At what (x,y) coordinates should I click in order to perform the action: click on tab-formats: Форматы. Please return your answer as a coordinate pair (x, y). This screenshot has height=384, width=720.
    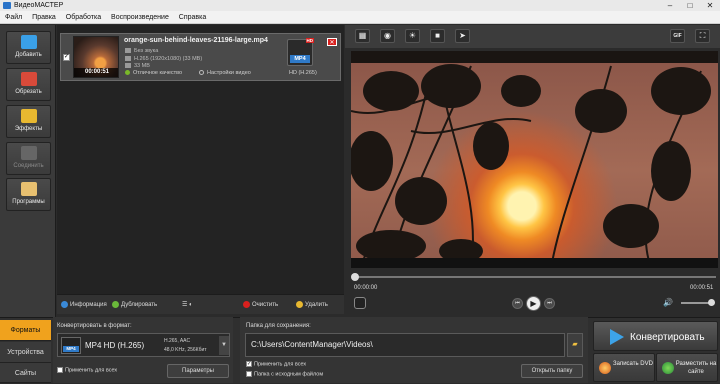
    Looking at the image, I should click on (25, 330).